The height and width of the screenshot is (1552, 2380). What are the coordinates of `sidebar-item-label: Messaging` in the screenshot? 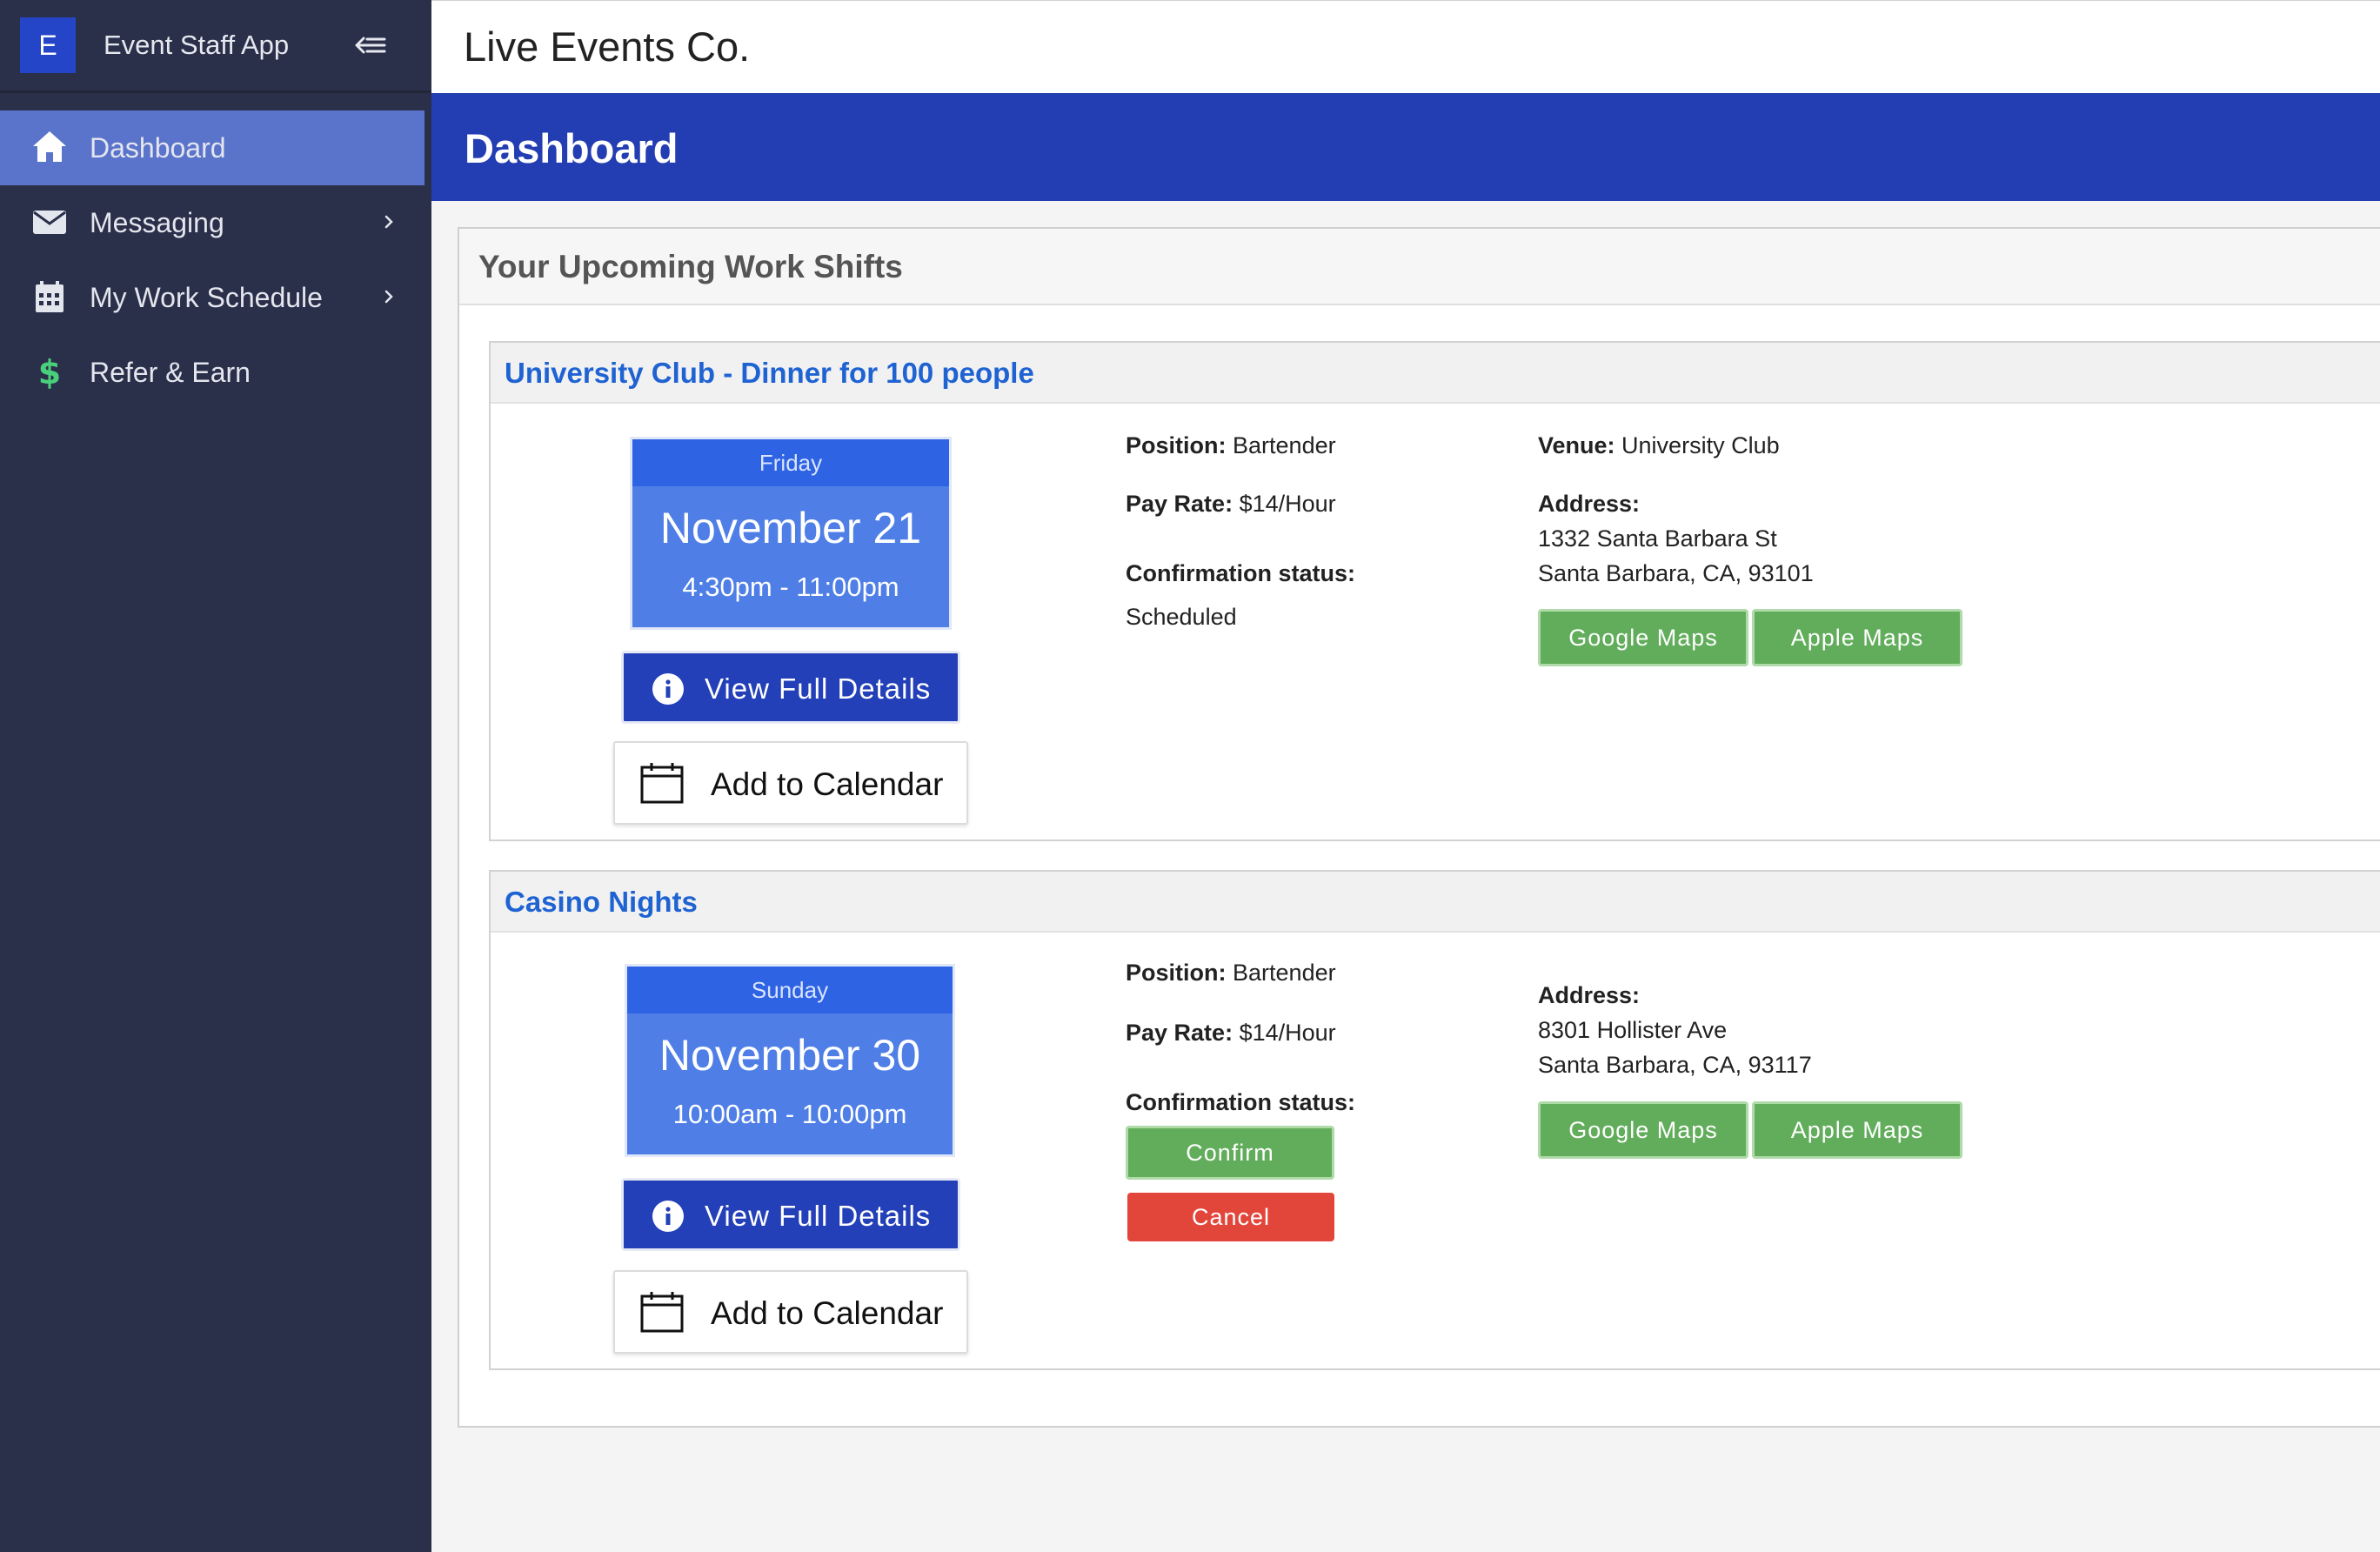 It's located at (157, 222).